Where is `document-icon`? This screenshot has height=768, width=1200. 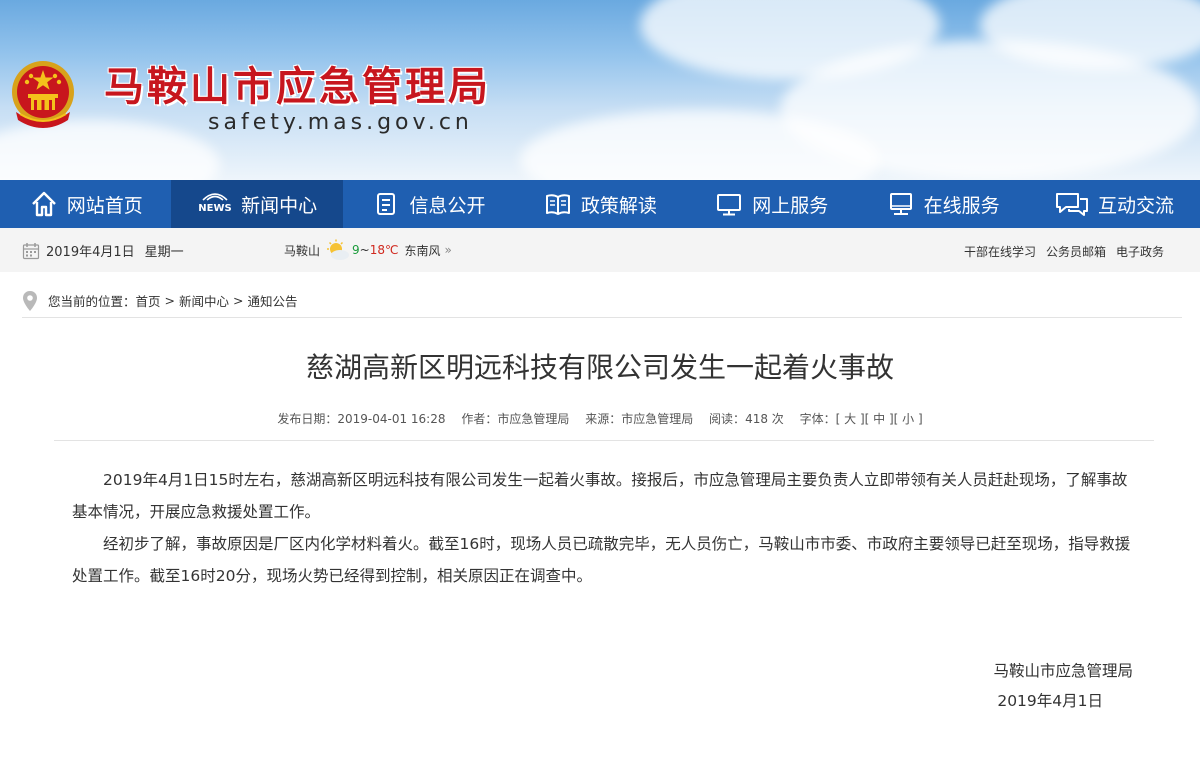
document-icon is located at coordinates (386, 204).